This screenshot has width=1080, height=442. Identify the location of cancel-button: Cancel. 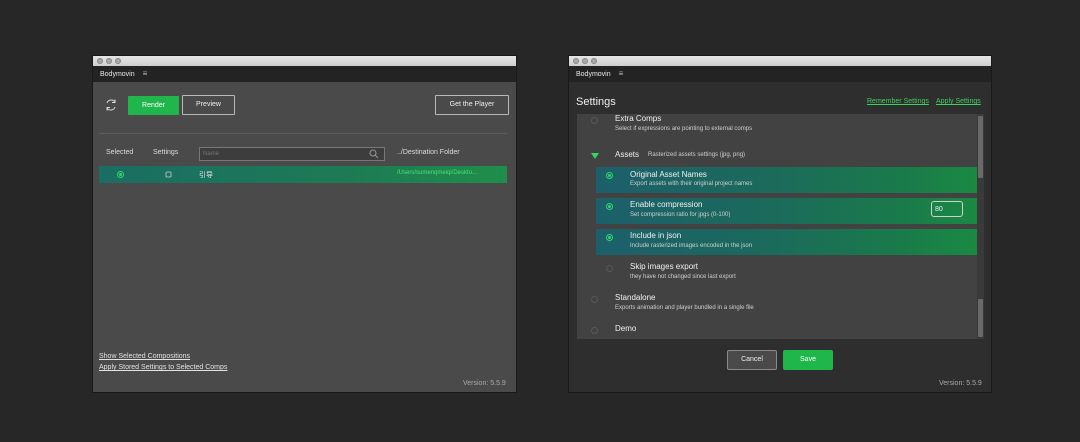
(752, 360).